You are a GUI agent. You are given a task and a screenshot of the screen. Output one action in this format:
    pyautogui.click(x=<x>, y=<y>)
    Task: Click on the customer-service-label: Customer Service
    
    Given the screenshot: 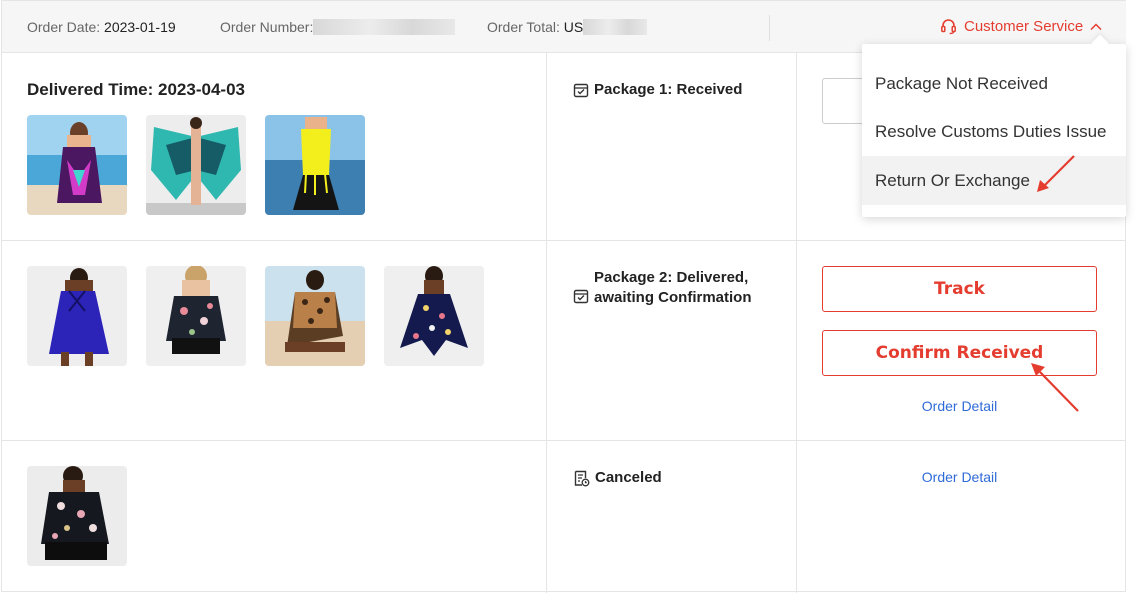 What is the action you would take?
    pyautogui.click(x=1024, y=26)
    